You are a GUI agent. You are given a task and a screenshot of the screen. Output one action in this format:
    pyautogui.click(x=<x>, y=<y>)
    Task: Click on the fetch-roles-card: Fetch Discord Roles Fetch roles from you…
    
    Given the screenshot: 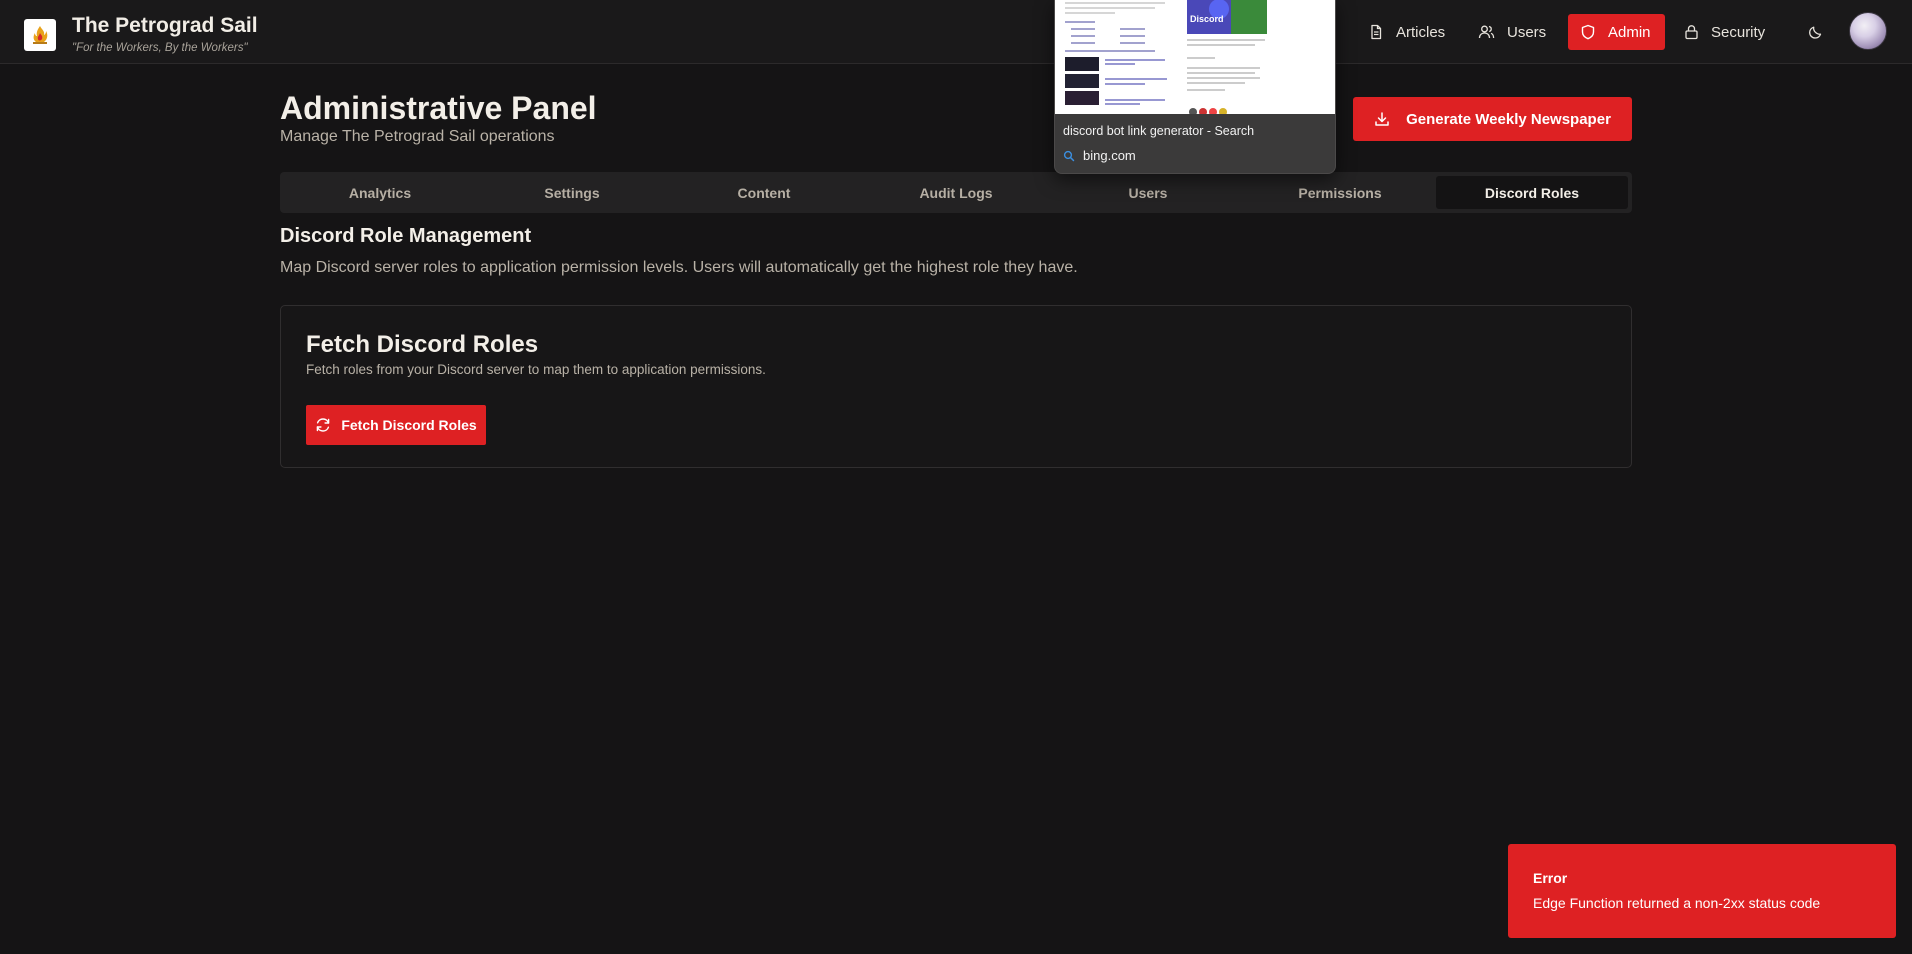 What is the action you would take?
    pyautogui.click(x=956, y=386)
    